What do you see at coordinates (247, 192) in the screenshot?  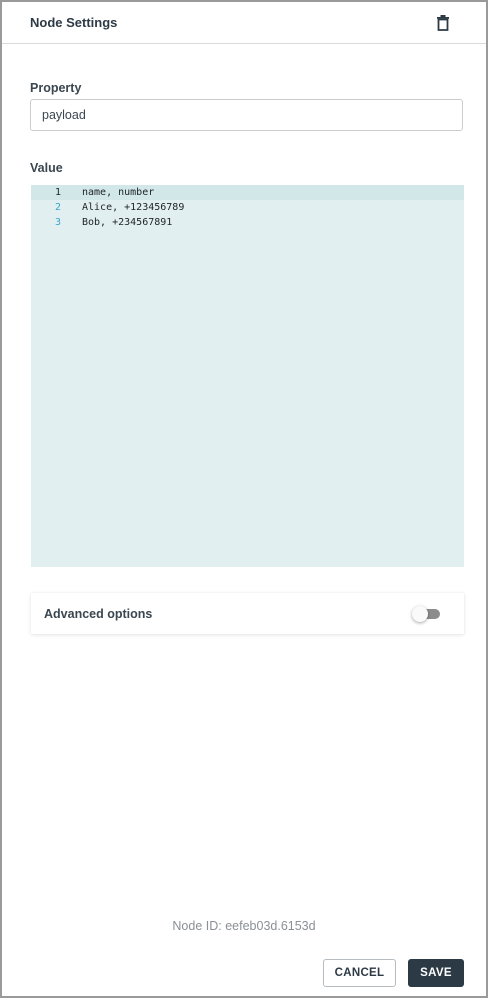 I see `editor-line: 1 name, number` at bounding box center [247, 192].